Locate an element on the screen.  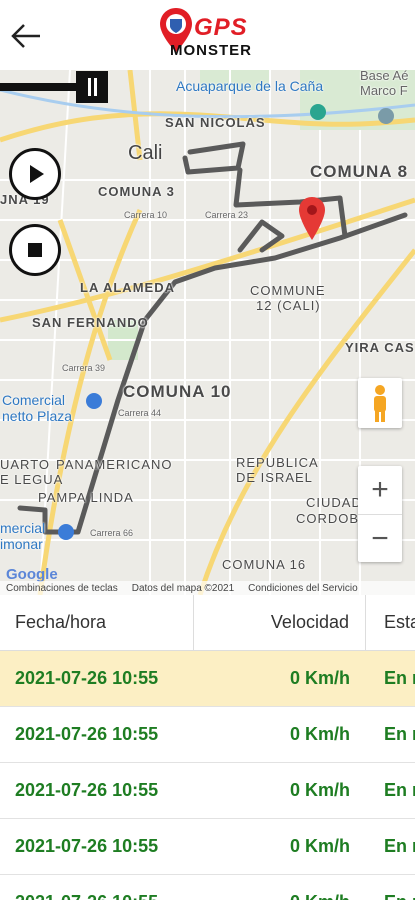
zoom-out-button: − is located at coordinates (380, 539).